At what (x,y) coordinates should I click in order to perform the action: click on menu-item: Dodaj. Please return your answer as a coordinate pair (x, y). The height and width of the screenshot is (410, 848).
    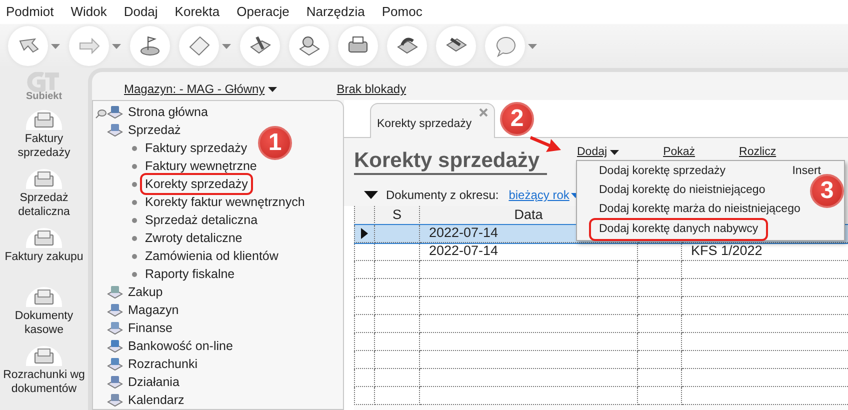
    Looking at the image, I should click on (141, 12).